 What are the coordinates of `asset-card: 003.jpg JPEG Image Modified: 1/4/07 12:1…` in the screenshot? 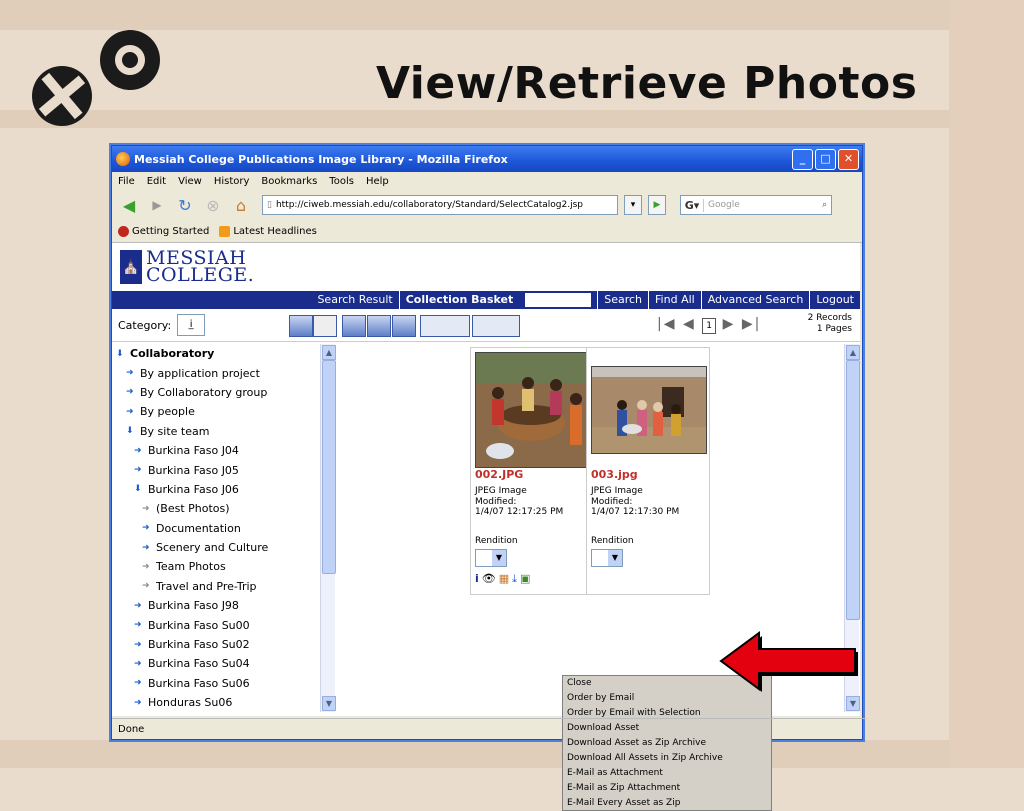 It's located at (648, 471).